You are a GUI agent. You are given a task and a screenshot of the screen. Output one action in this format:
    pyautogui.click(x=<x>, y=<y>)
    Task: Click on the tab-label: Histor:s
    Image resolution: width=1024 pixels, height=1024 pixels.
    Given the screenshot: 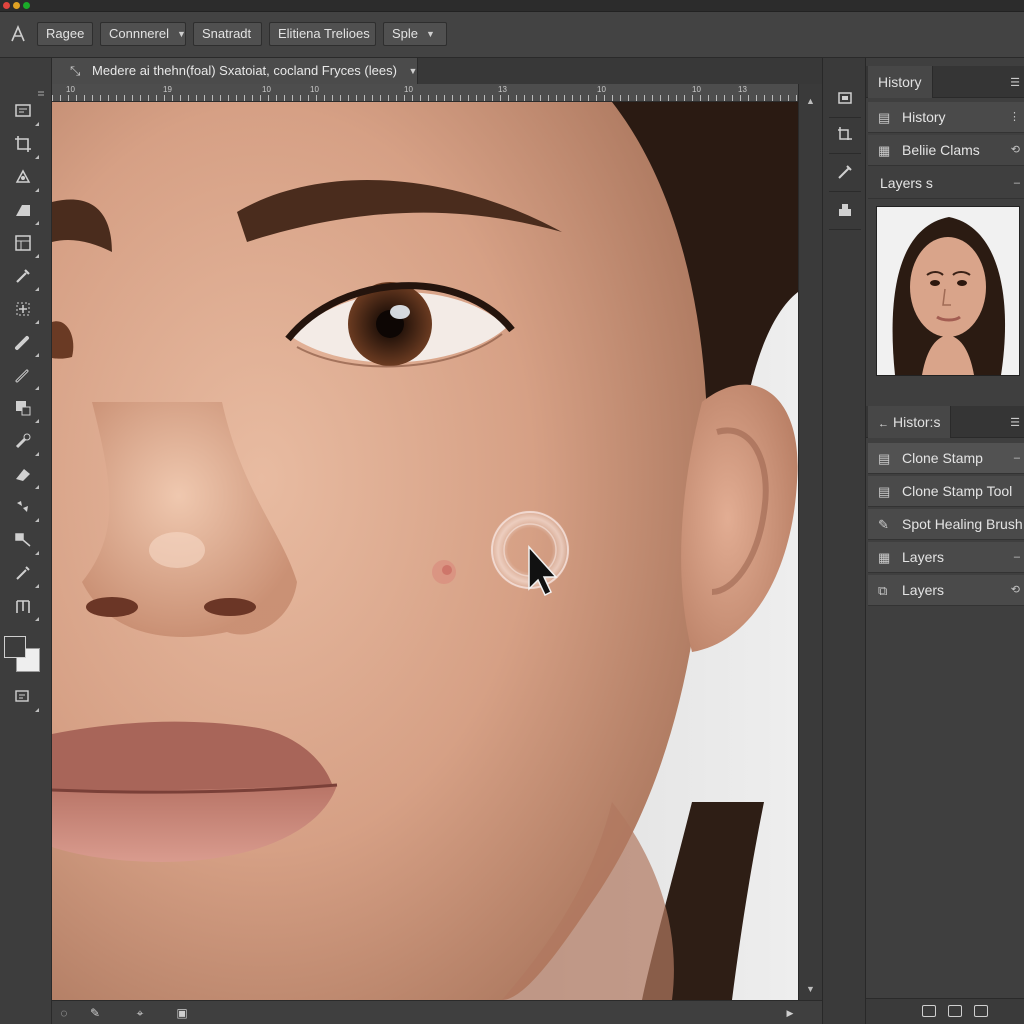 What is the action you would take?
    pyautogui.click(x=917, y=422)
    